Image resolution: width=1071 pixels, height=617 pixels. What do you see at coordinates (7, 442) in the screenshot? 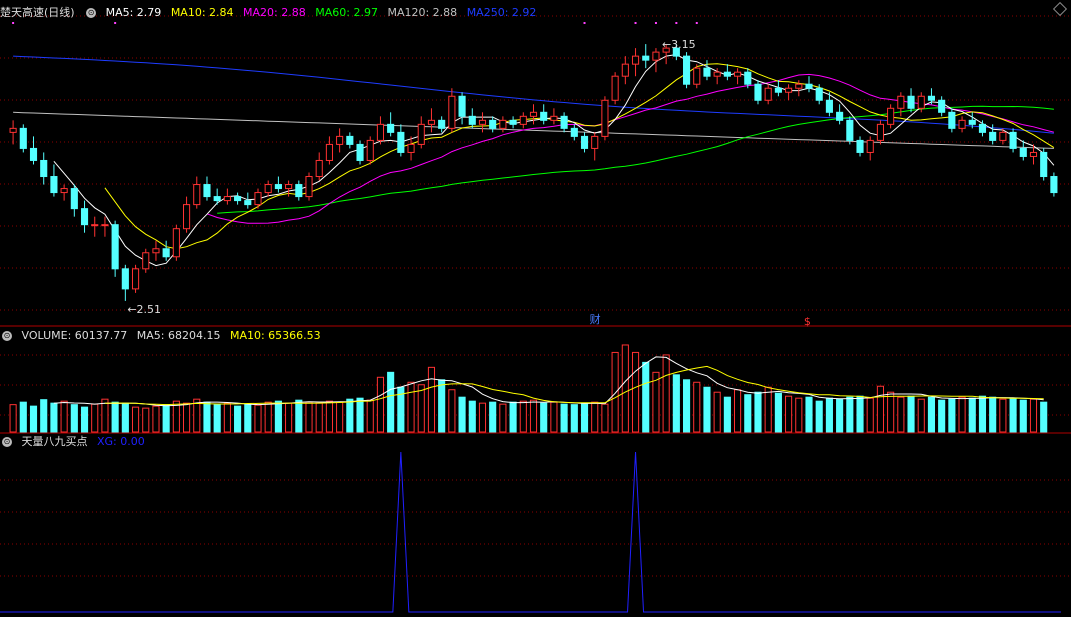
I see `indicator-settings-icon: ⊙` at bounding box center [7, 442].